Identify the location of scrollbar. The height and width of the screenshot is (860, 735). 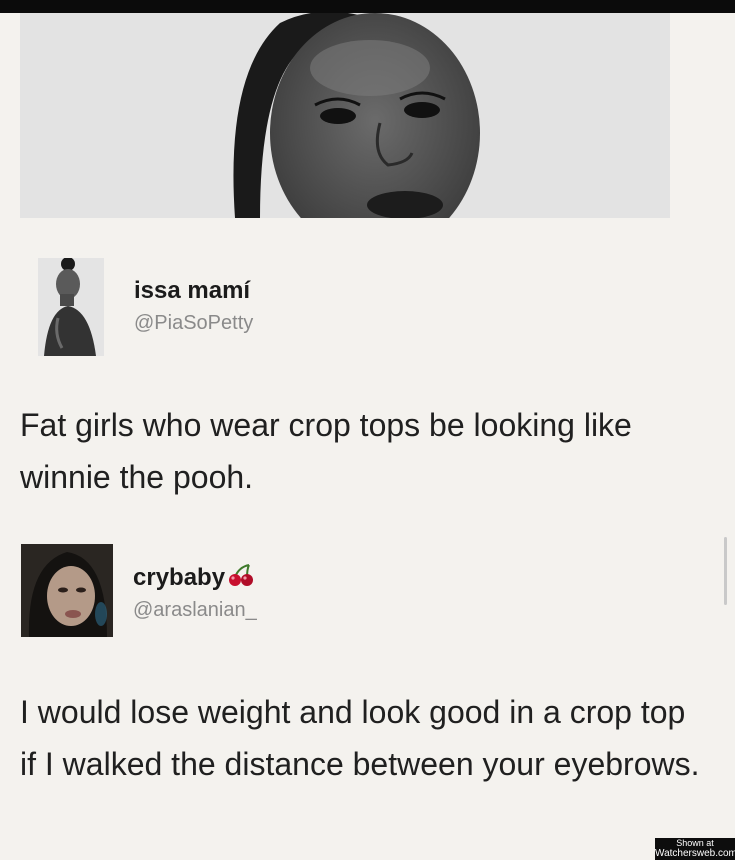
(725, 571).